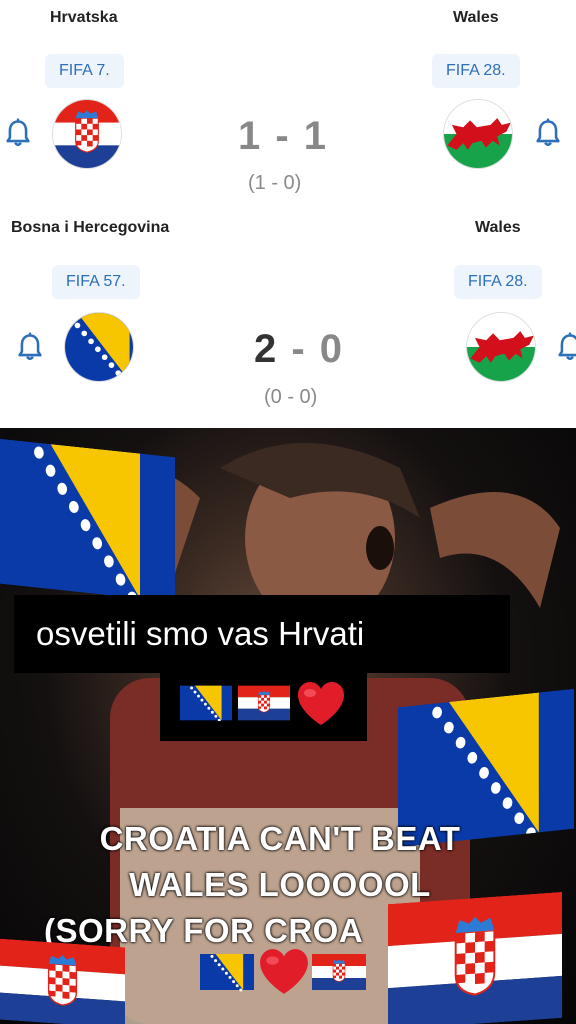 This screenshot has height=1024, width=576. Describe the element at coordinates (96, 282) in the screenshot. I see `home-fifa-rank: FIFA 57.` at that location.